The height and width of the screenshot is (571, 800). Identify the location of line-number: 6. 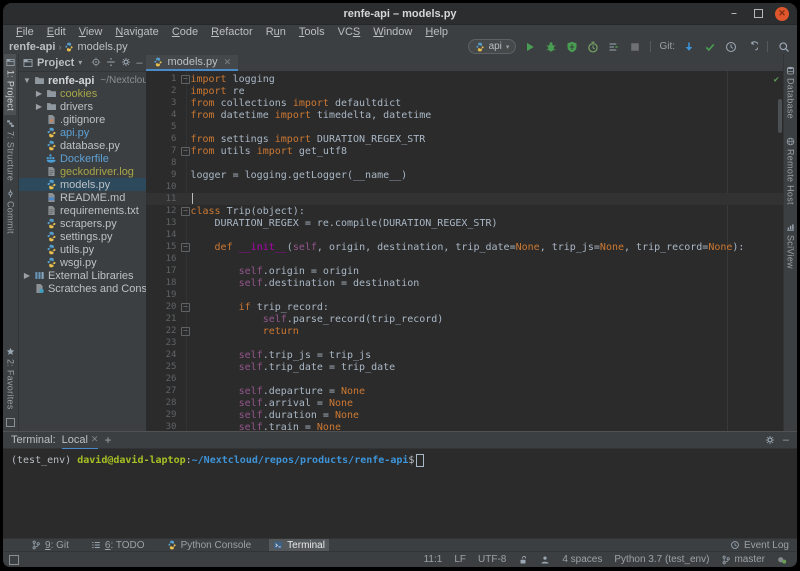
(163, 139).